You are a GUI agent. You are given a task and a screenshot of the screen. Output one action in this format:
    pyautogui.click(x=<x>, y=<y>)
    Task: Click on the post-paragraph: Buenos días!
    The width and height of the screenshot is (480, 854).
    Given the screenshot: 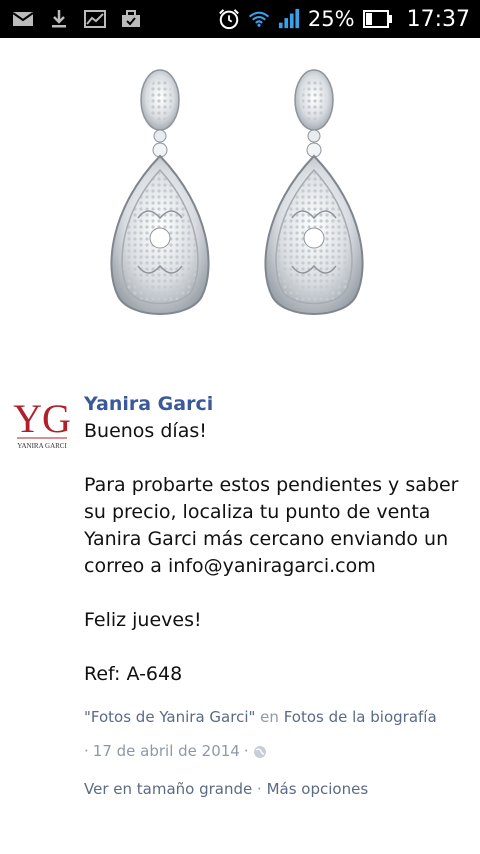 What is the action you would take?
    pyautogui.click(x=145, y=431)
    